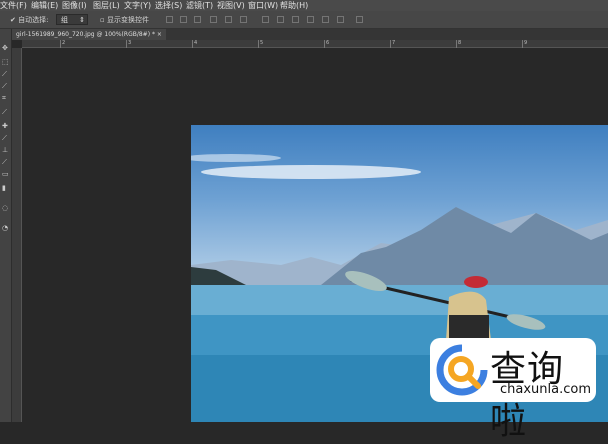 The width and height of the screenshot is (608, 444). Describe the element at coordinates (106, 5) in the screenshot. I see `menu-layer: 图层(L)` at that location.